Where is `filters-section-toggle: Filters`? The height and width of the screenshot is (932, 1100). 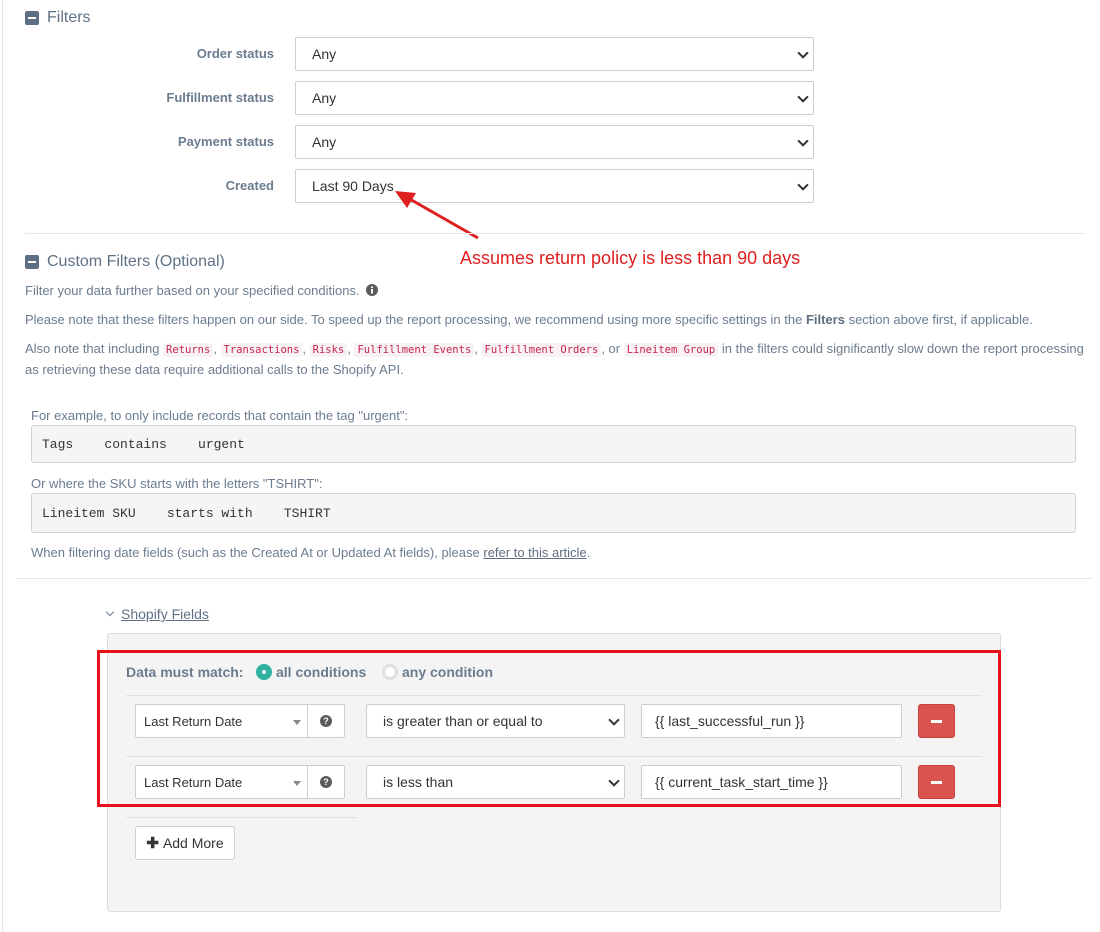
filters-section-toggle: Filters is located at coordinates (58, 18).